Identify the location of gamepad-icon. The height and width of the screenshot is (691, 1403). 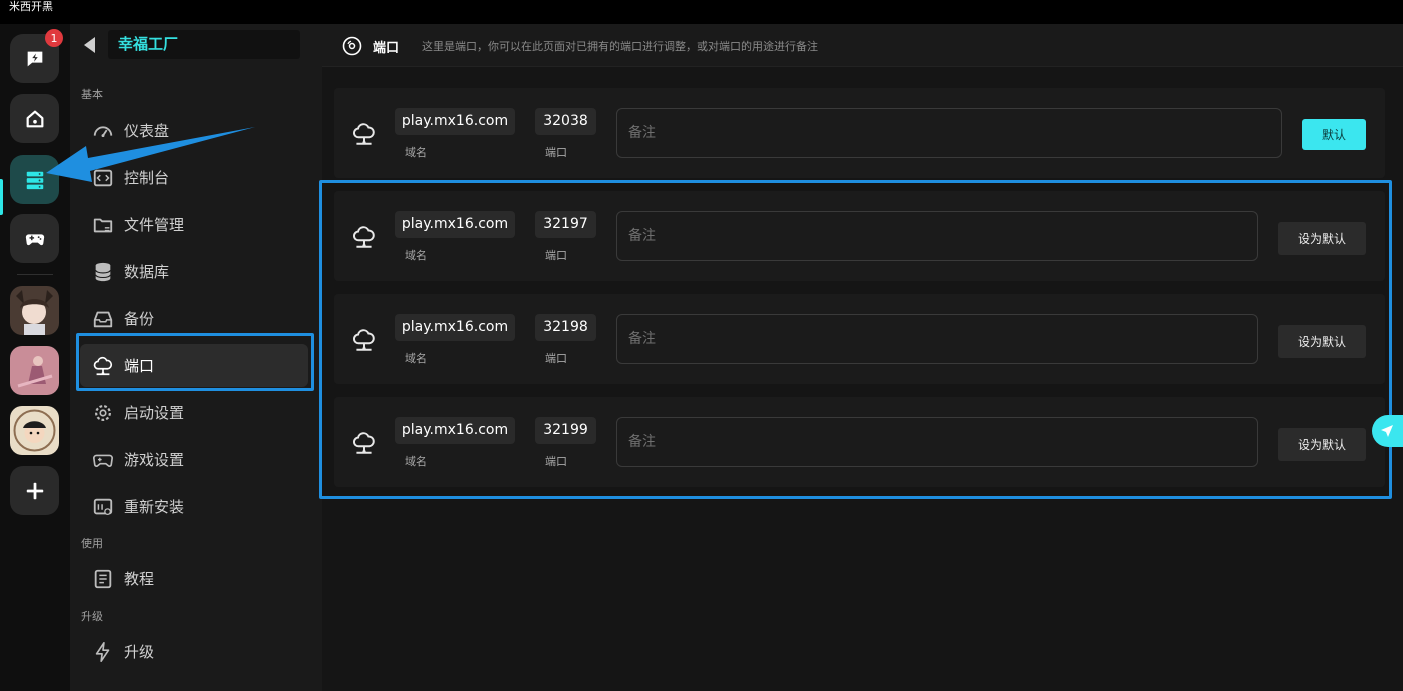
(34, 239).